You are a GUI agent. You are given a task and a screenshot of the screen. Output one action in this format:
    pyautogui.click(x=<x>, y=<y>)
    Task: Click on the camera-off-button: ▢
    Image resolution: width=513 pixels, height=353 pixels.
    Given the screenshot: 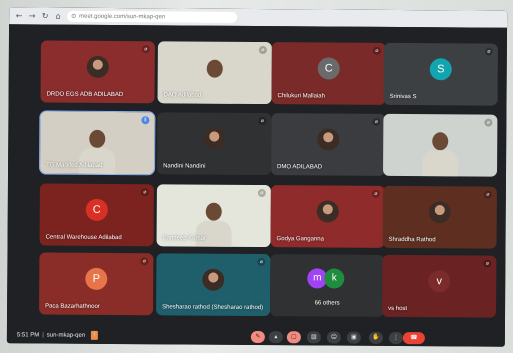 What is the action you would take?
    pyautogui.click(x=293, y=337)
    